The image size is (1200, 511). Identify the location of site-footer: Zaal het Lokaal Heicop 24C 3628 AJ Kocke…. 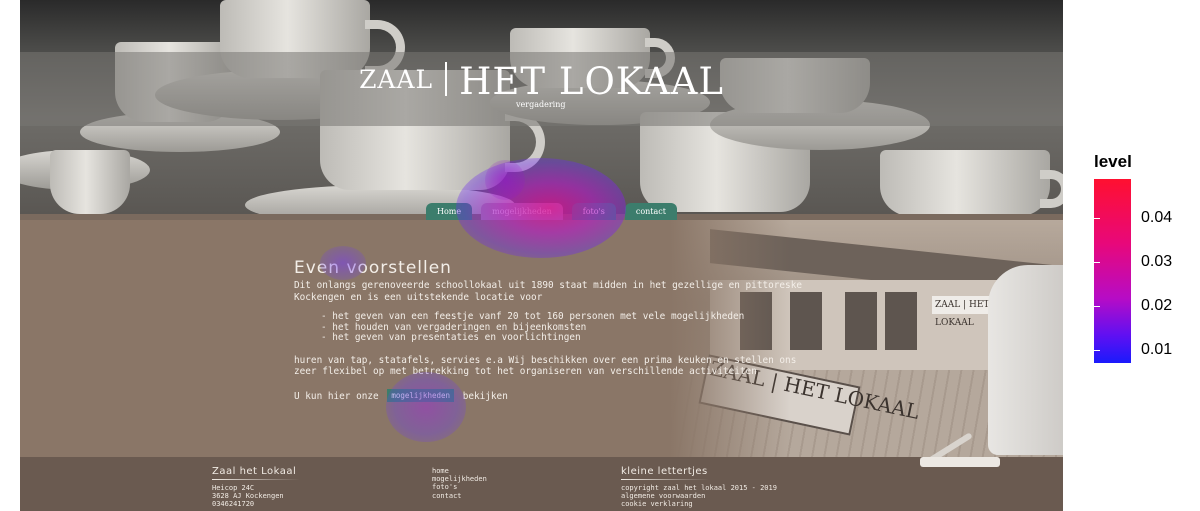
(541, 471).